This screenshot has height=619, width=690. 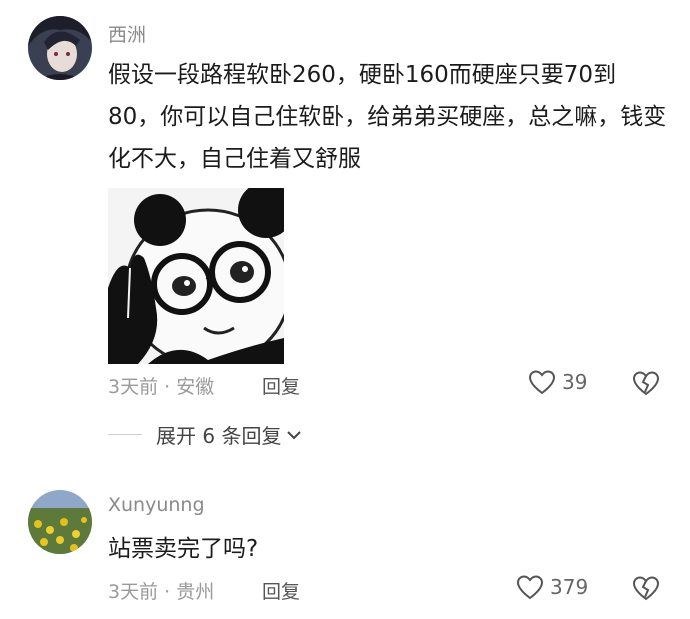 I want to click on comment-meta: 3天前 · 贵州, so click(x=161, y=592).